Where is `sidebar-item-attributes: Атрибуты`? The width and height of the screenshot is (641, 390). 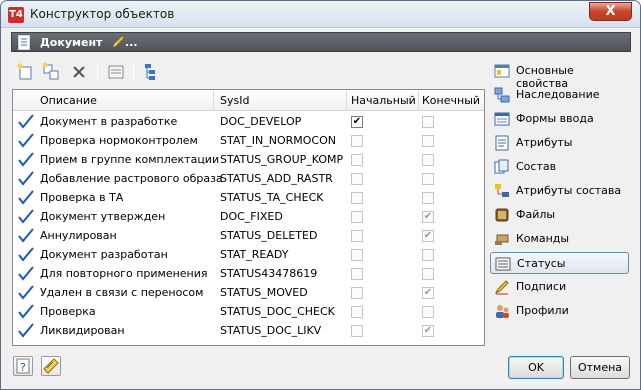 sidebar-item-attributes: Атрибуты is located at coordinates (559, 143).